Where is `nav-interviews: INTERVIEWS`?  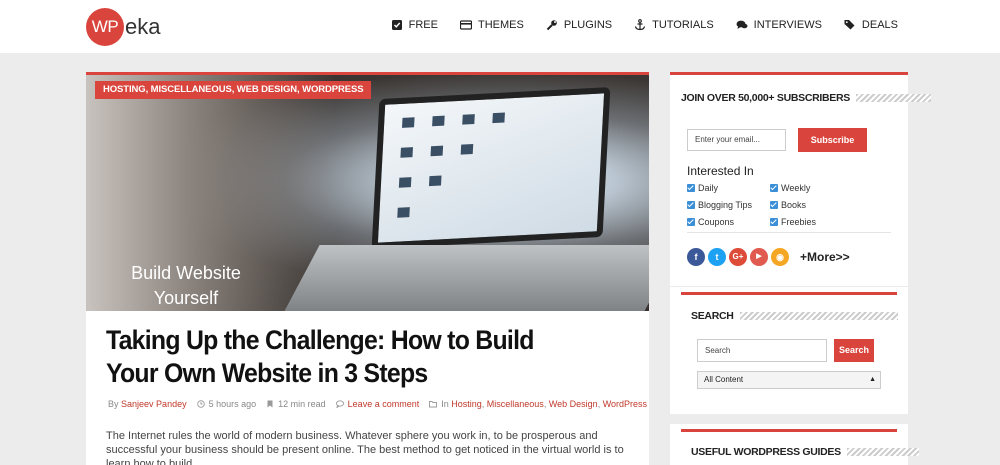 nav-interviews: INTERVIEWS is located at coordinates (779, 25).